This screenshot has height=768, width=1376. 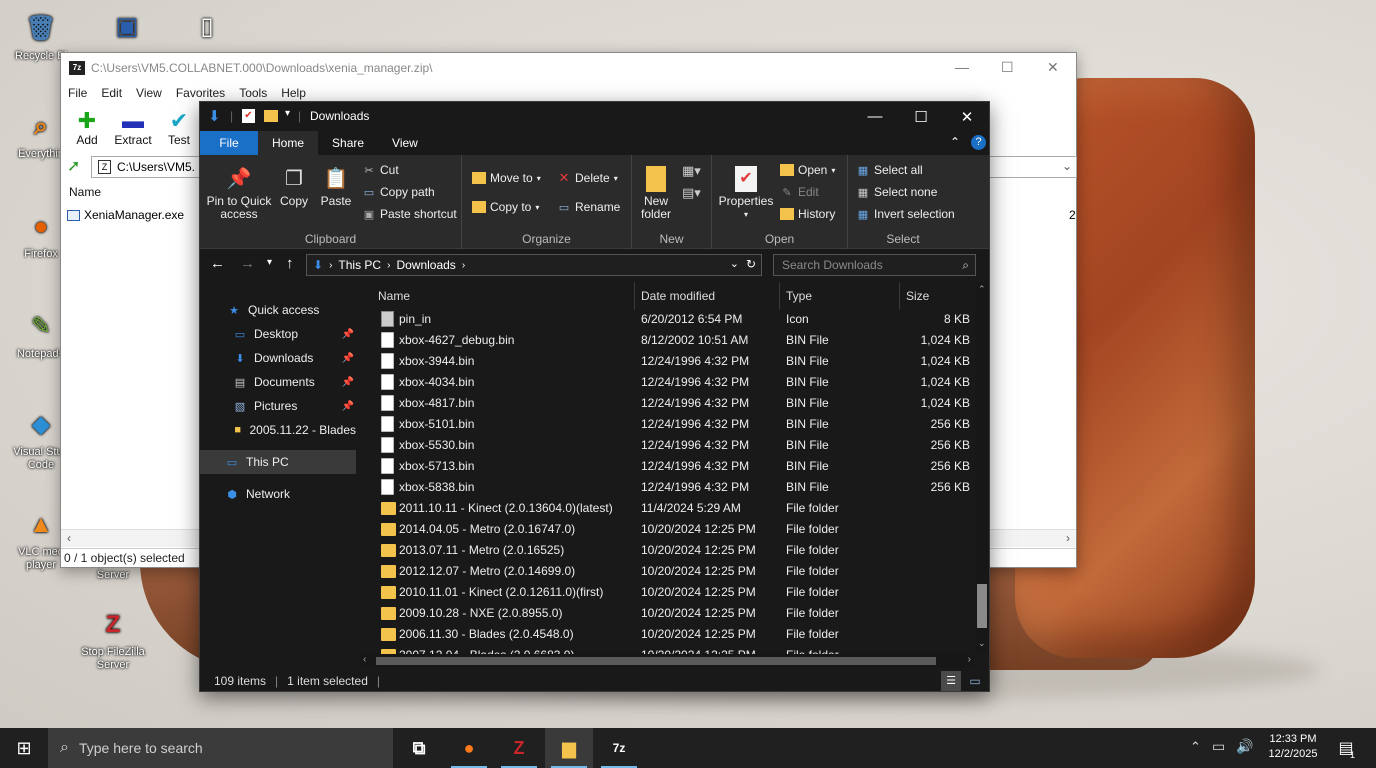 I want to click on minimize-icon: —, so click(x=875, y=116).